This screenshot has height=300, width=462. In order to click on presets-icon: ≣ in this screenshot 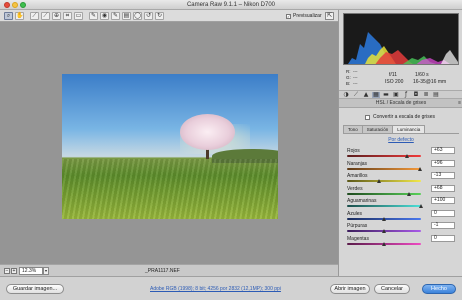, I will do `click(426, 95)`.